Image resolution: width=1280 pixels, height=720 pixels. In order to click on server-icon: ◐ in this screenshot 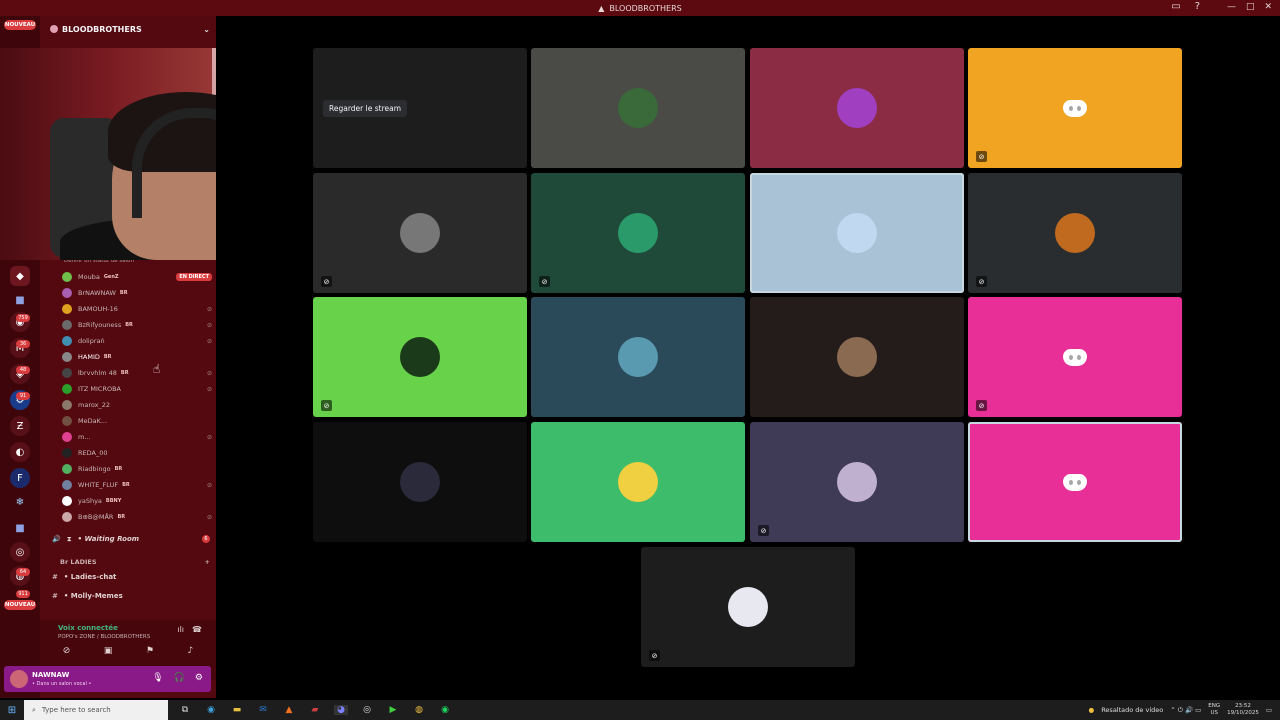, I will do `click(20, 452)`.